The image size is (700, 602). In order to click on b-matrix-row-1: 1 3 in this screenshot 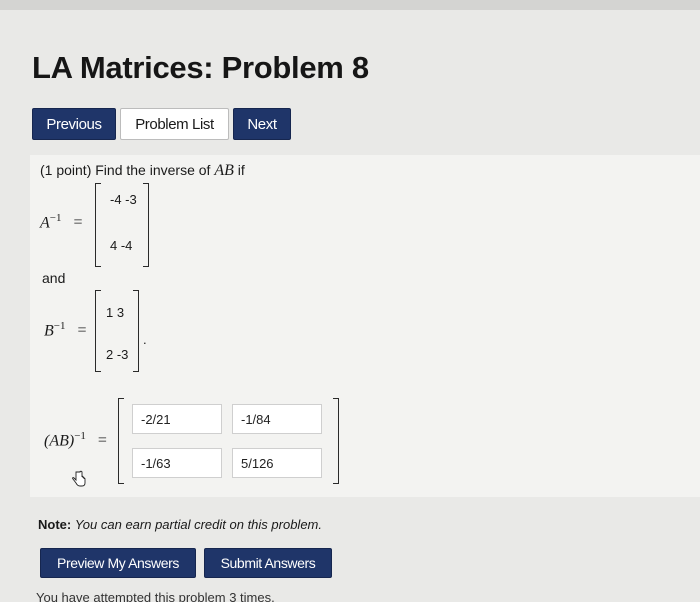, I will do `click(115, 312)`.